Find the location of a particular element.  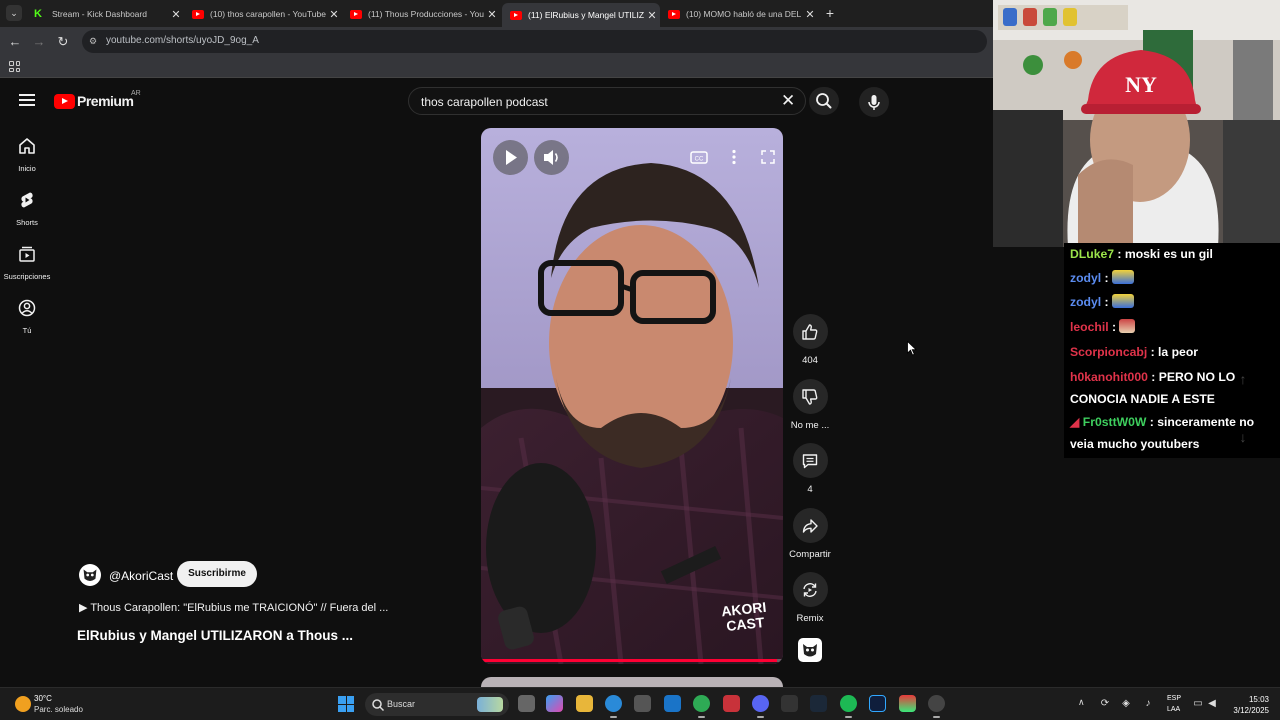

task-view-icon is located at coordinates (526, 703).